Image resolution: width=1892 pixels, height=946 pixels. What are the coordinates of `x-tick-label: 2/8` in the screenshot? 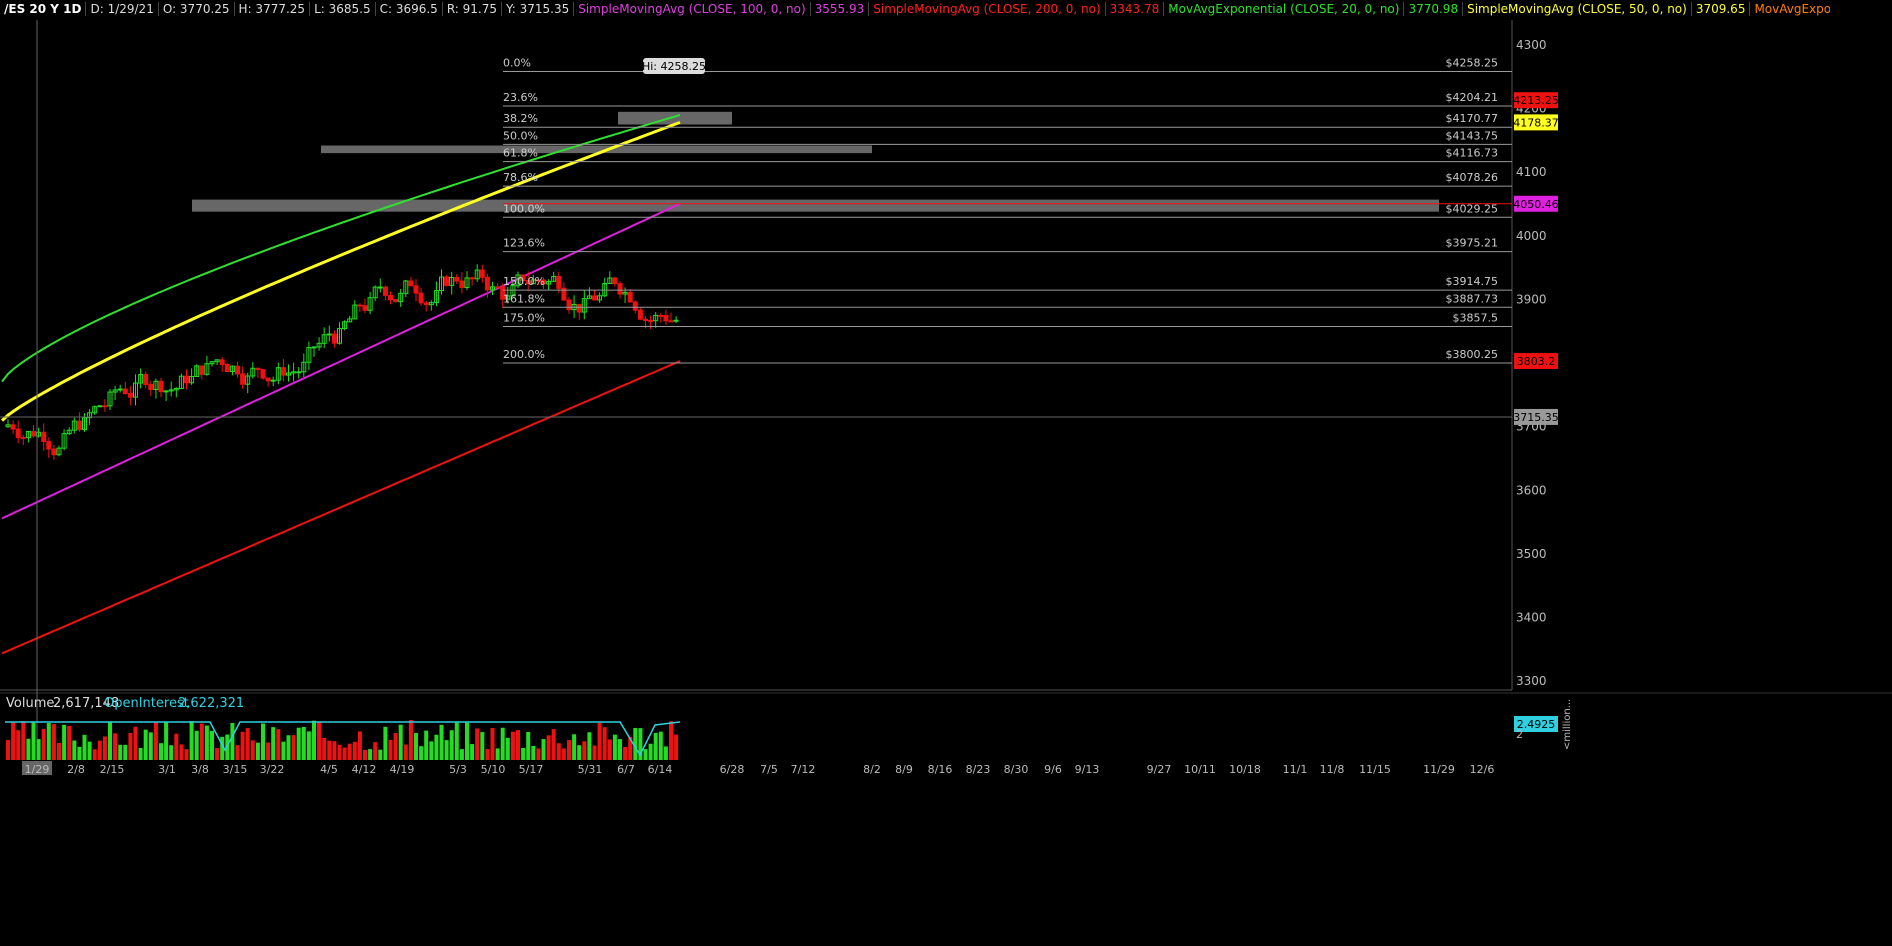 It's located at (76, 769).